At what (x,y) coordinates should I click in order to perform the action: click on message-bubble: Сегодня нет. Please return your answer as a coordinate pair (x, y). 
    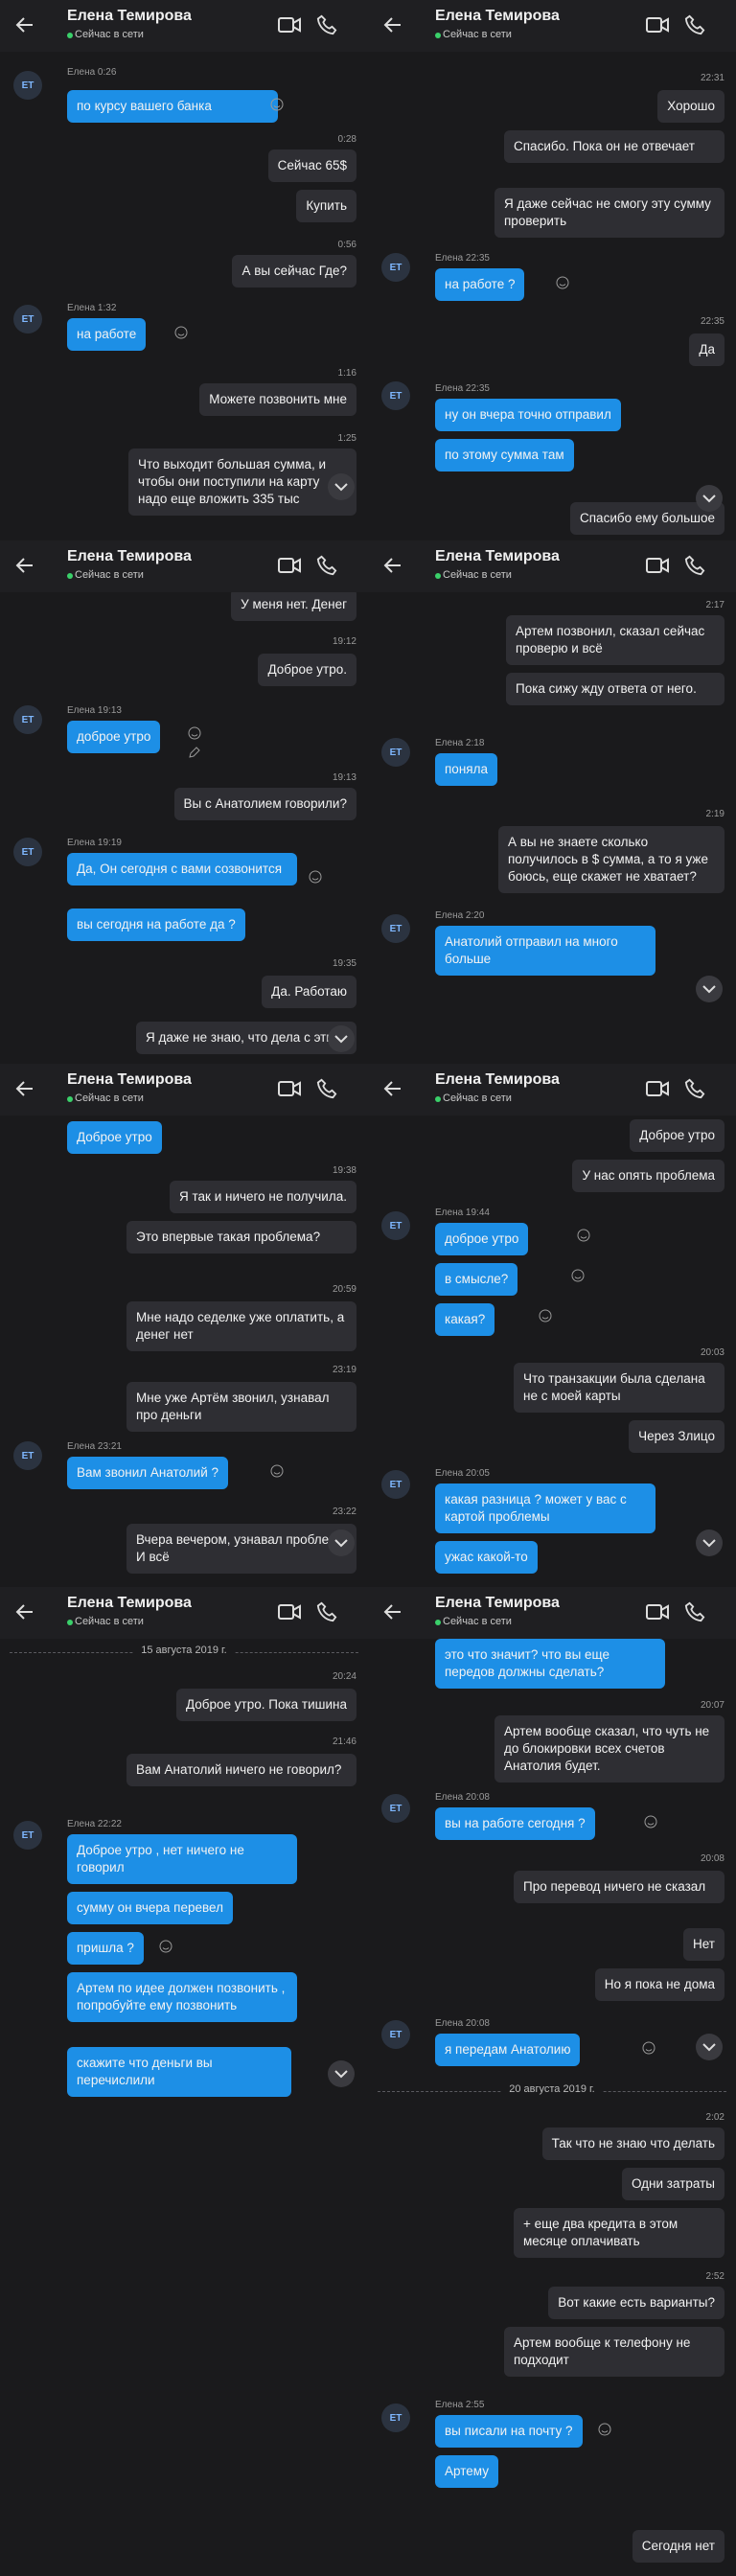
    Looking at the image, I should click on (678, 2546).